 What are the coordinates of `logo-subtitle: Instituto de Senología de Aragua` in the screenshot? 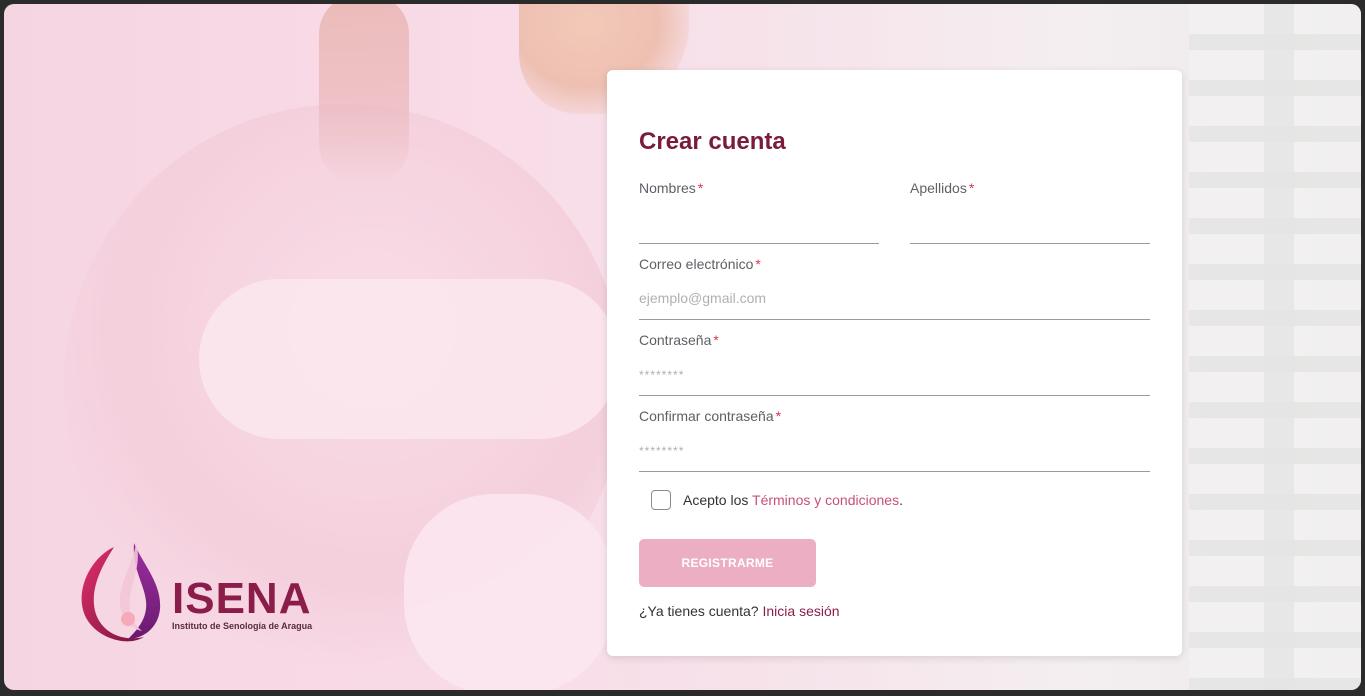 It's located at (242, 626).